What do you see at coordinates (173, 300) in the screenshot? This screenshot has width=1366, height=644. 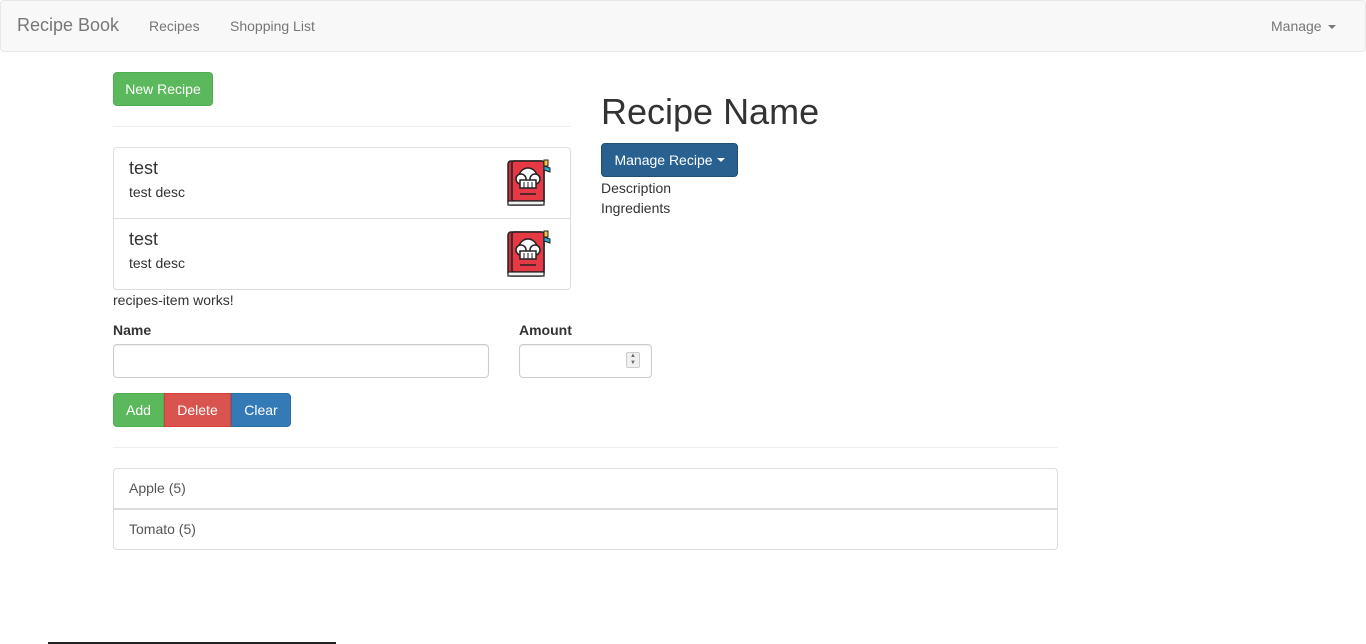 I see `recipes-item-status-text: recipes-item works!` at bounding box center [173, 300].